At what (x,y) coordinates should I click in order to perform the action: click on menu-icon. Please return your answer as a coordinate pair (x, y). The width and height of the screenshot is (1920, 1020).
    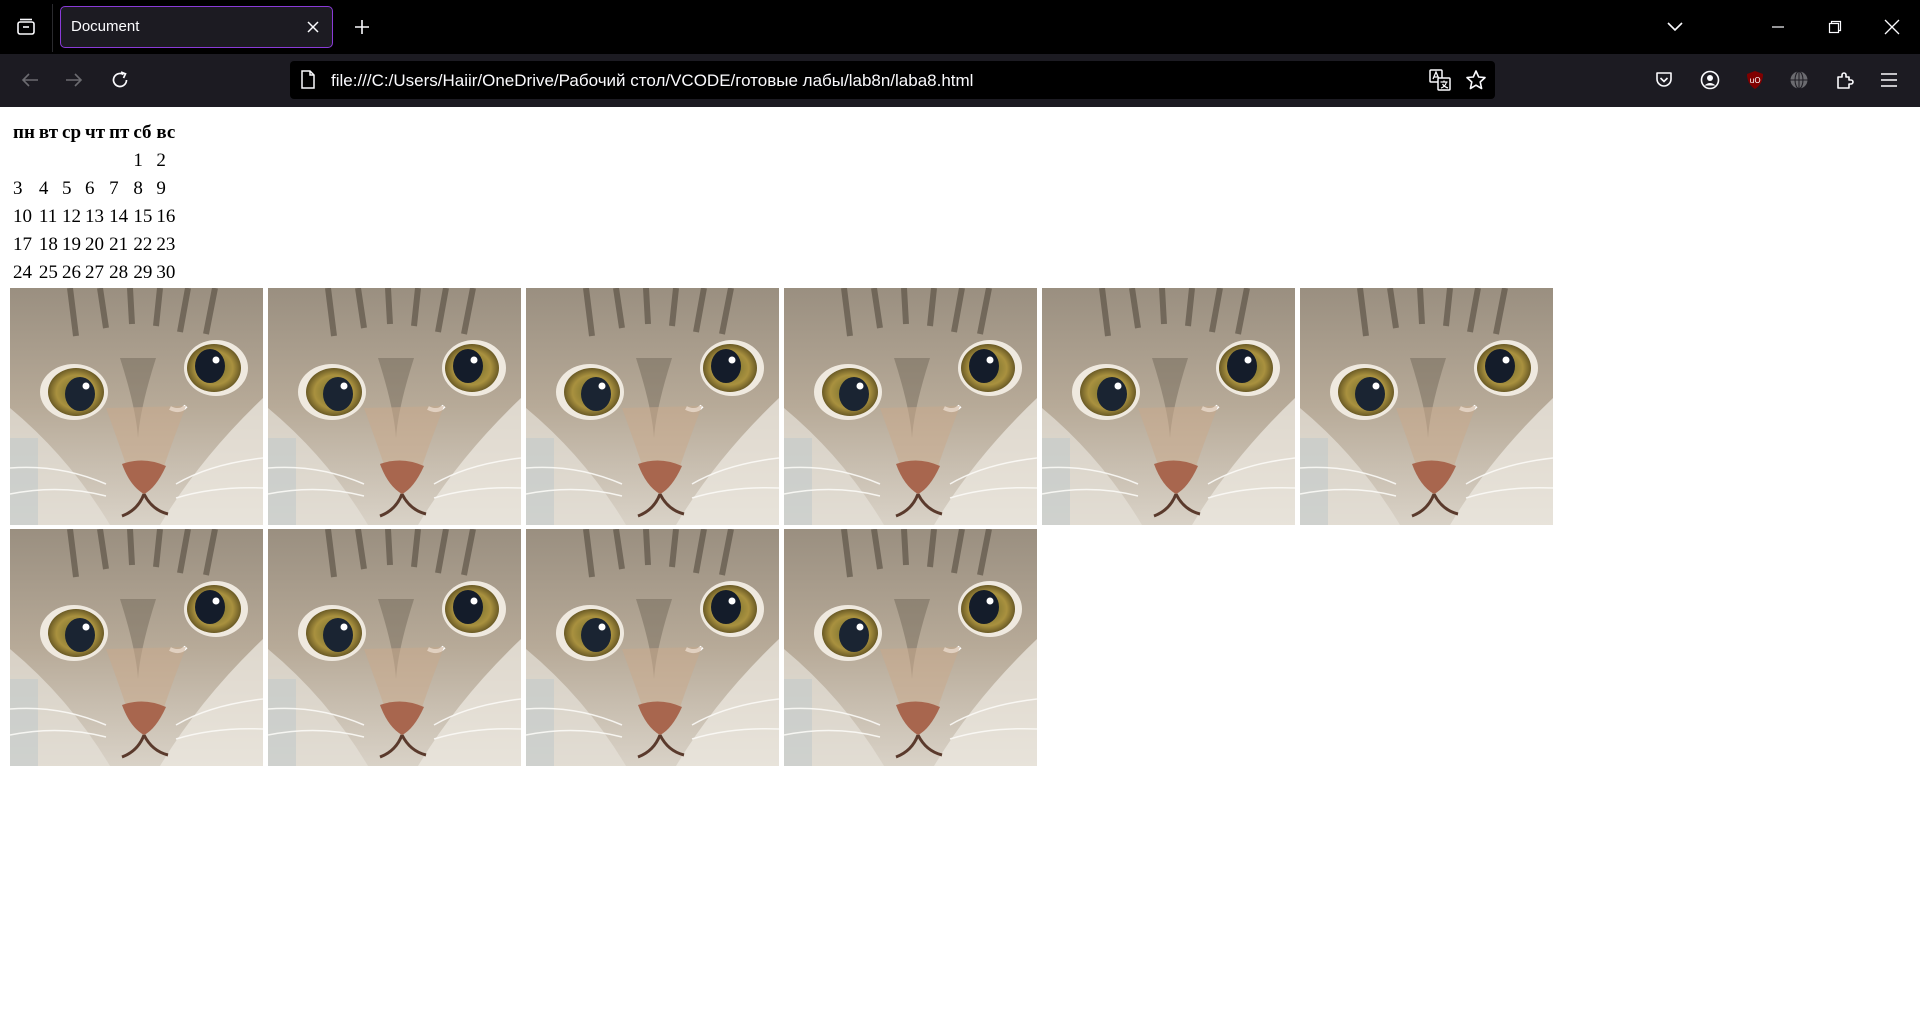
    Looking at the image, I should click on (1889, 80).